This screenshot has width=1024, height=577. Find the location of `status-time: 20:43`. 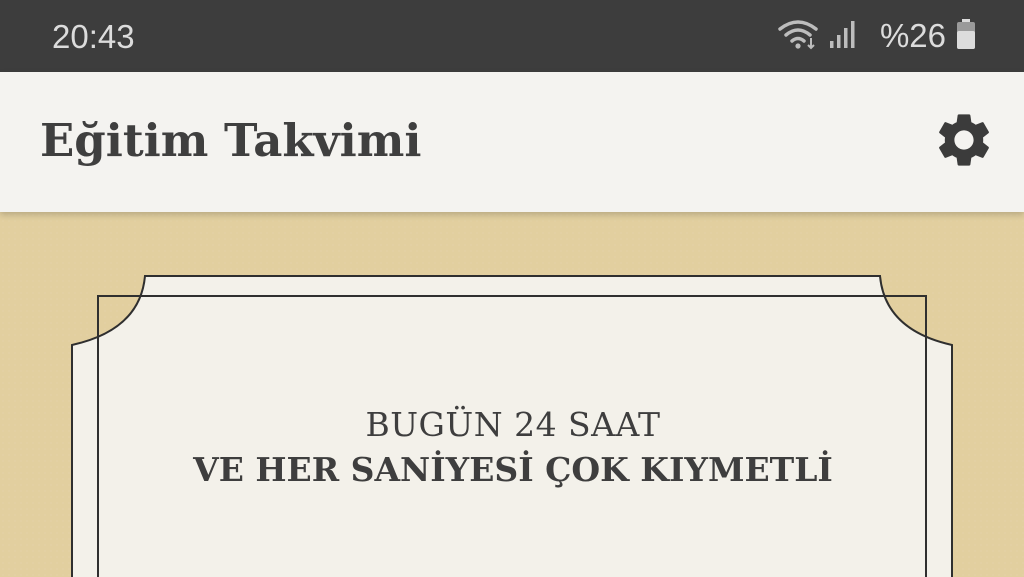

status-time: 20:43 is located at coordinates (93, 36).